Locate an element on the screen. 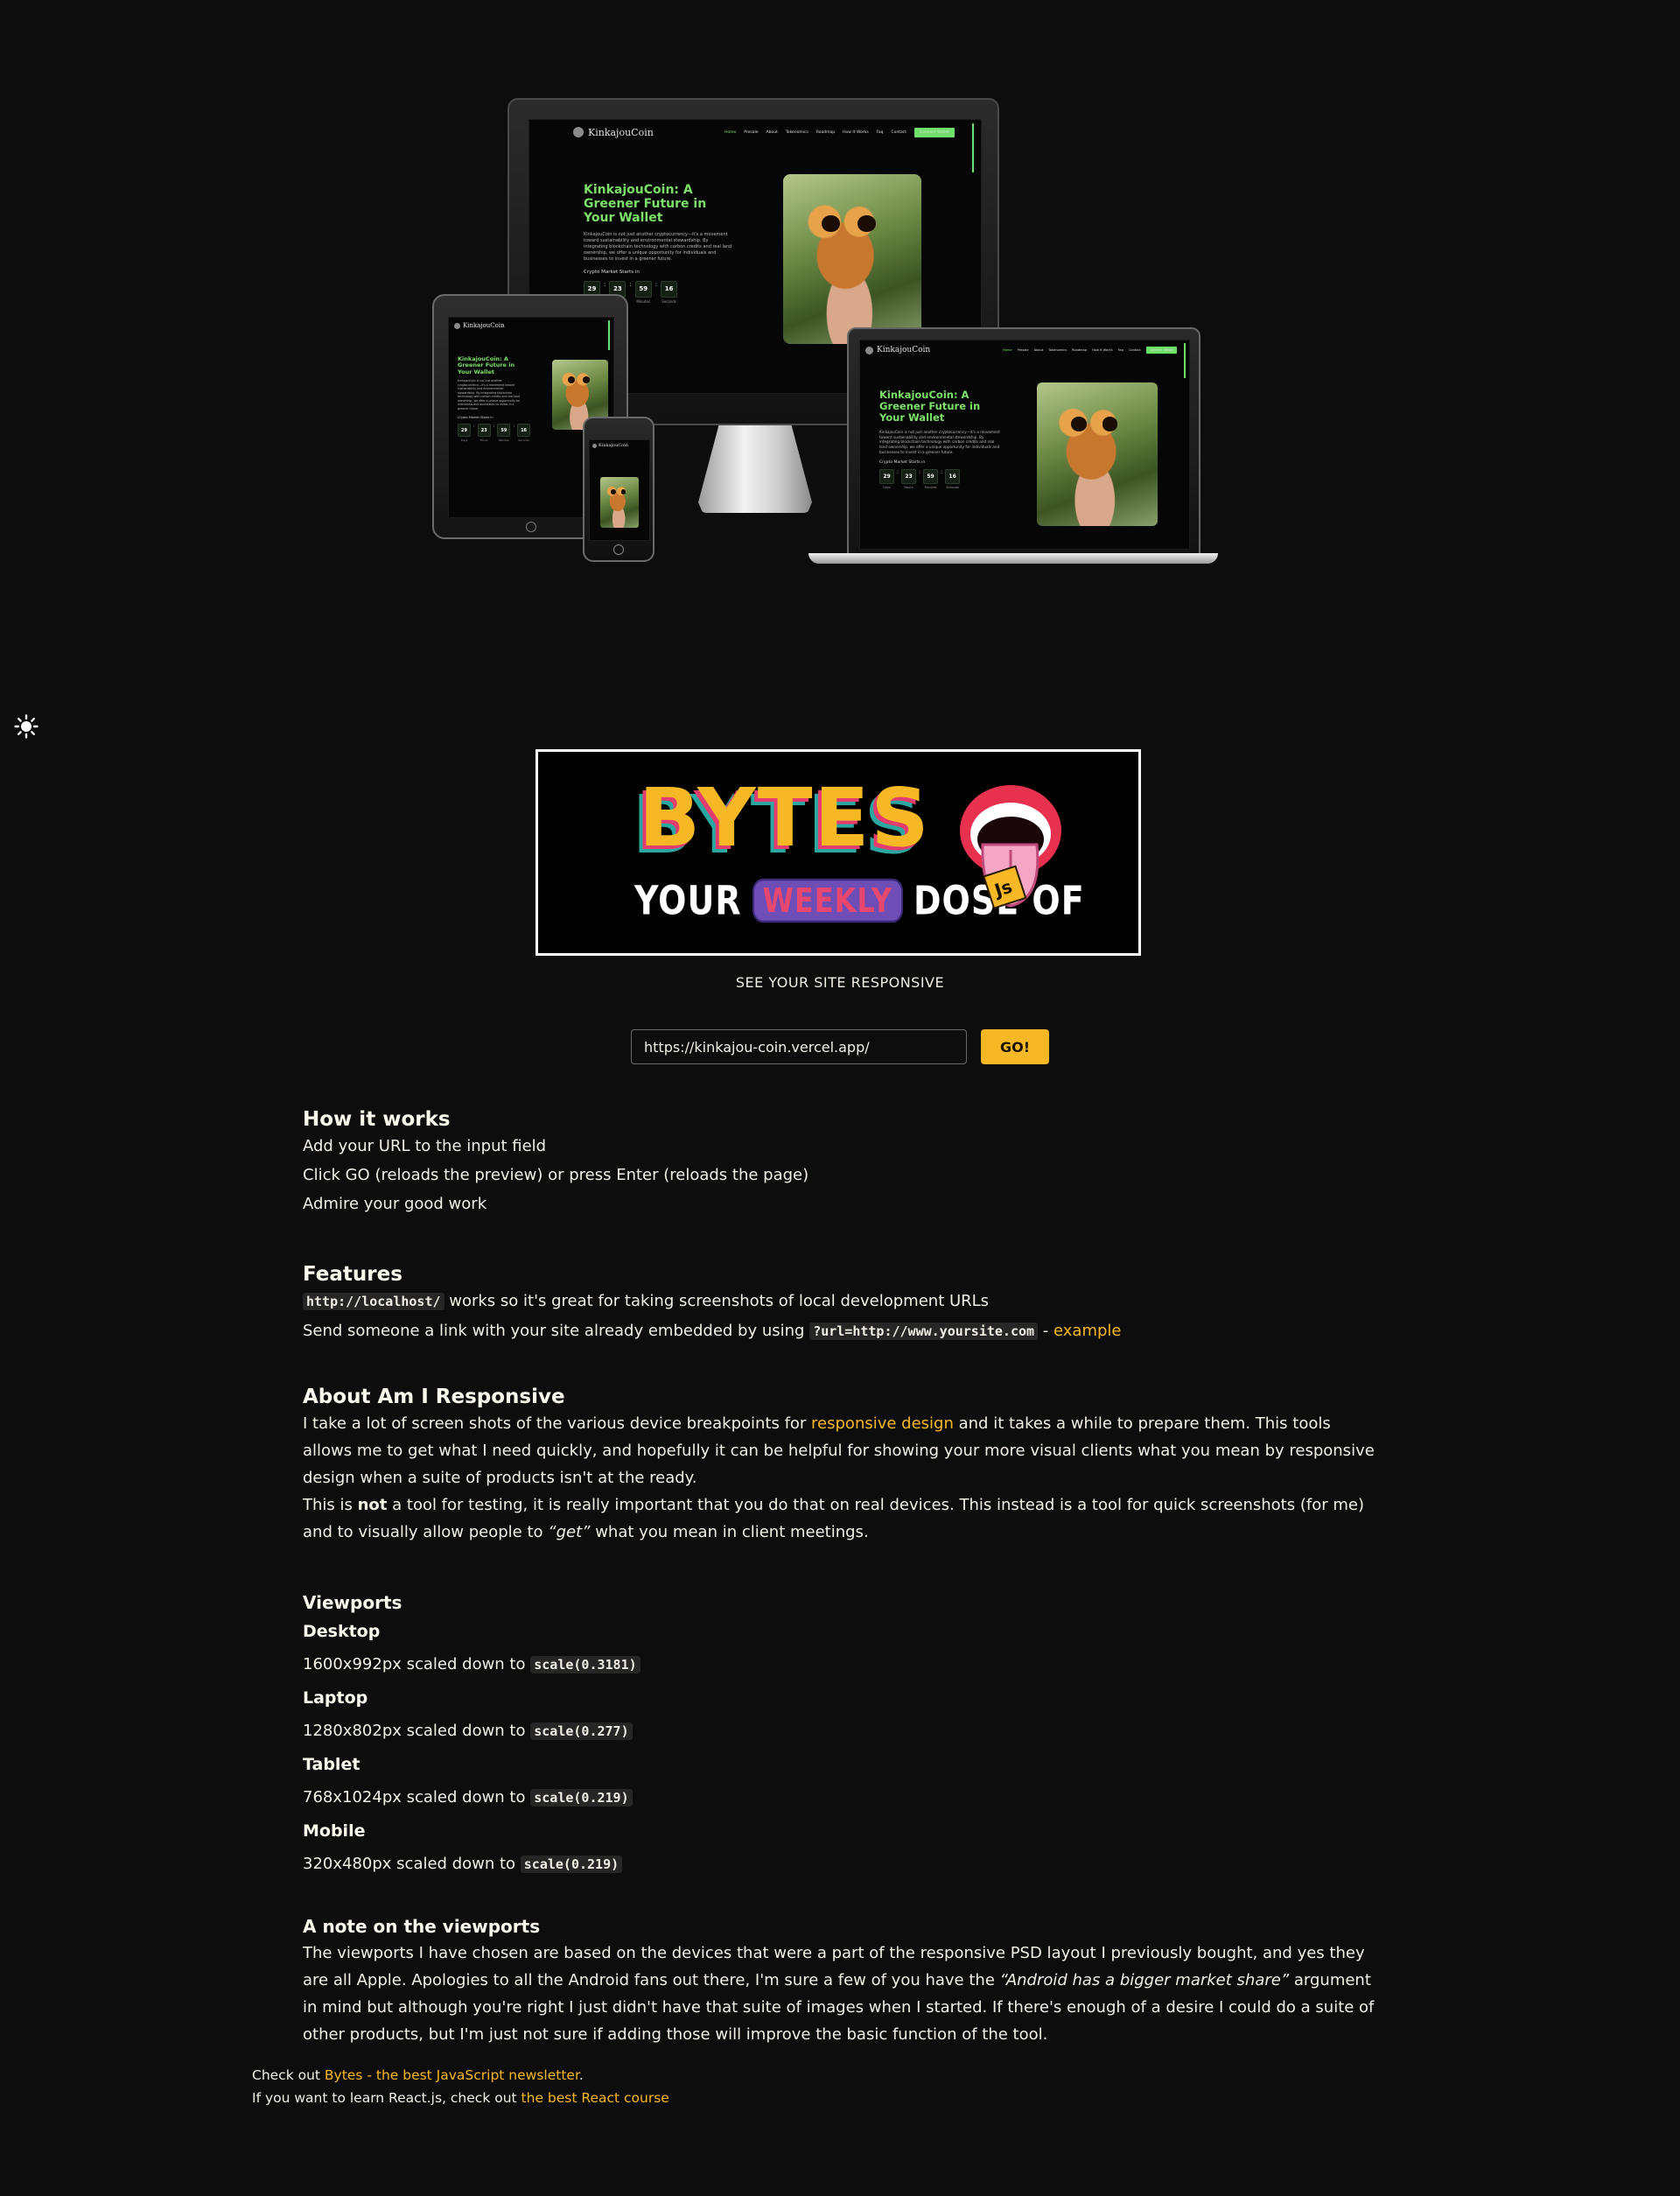 Image resolution: width=1680 pixels, height=2196 pixels. bytes-newsletter-link: Bytes - the best JavaScript newsletter is located at coordinates (452, 2075).